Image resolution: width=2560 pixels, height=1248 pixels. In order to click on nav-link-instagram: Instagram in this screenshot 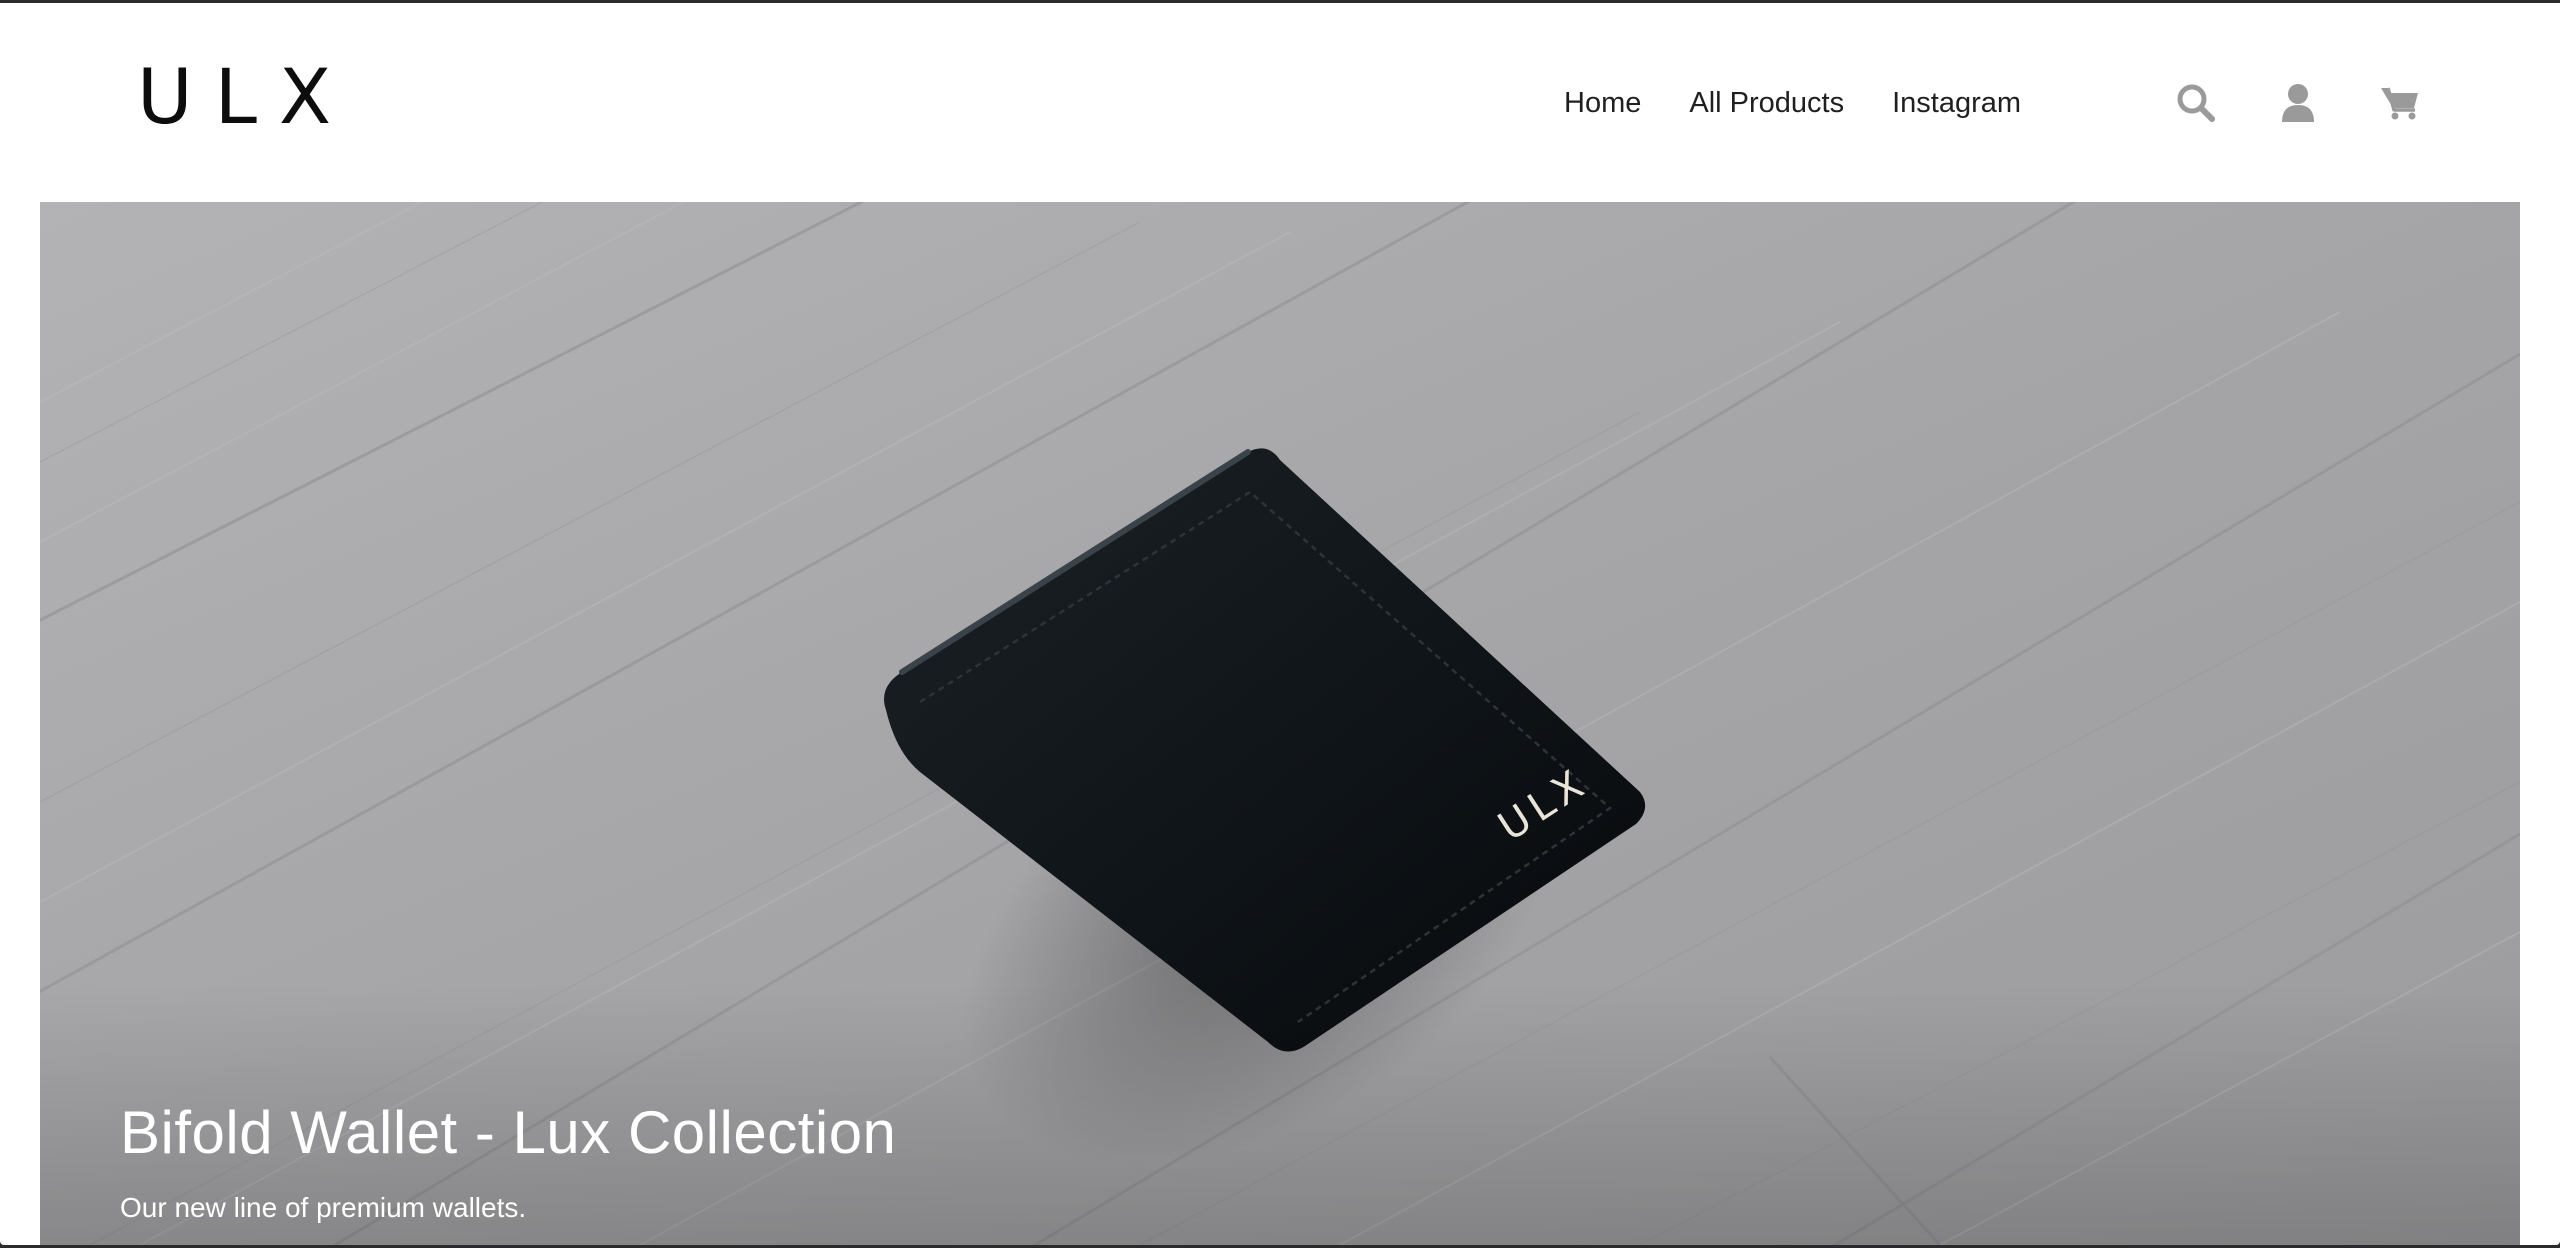, I will do `click(1956, 103)`.